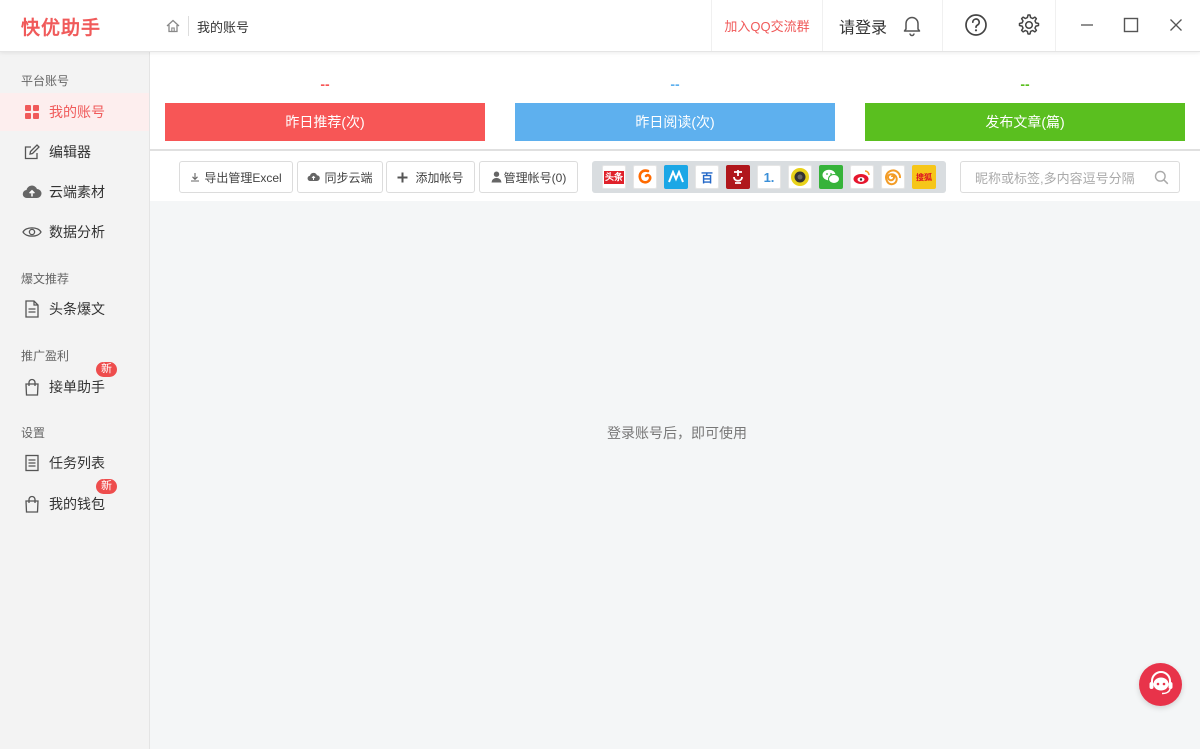  What do you see at coordinates (677, 433) in the screenshot?
I see `empty-state-message: 登录账号后，即可使用` at bounding box center [677, 433].